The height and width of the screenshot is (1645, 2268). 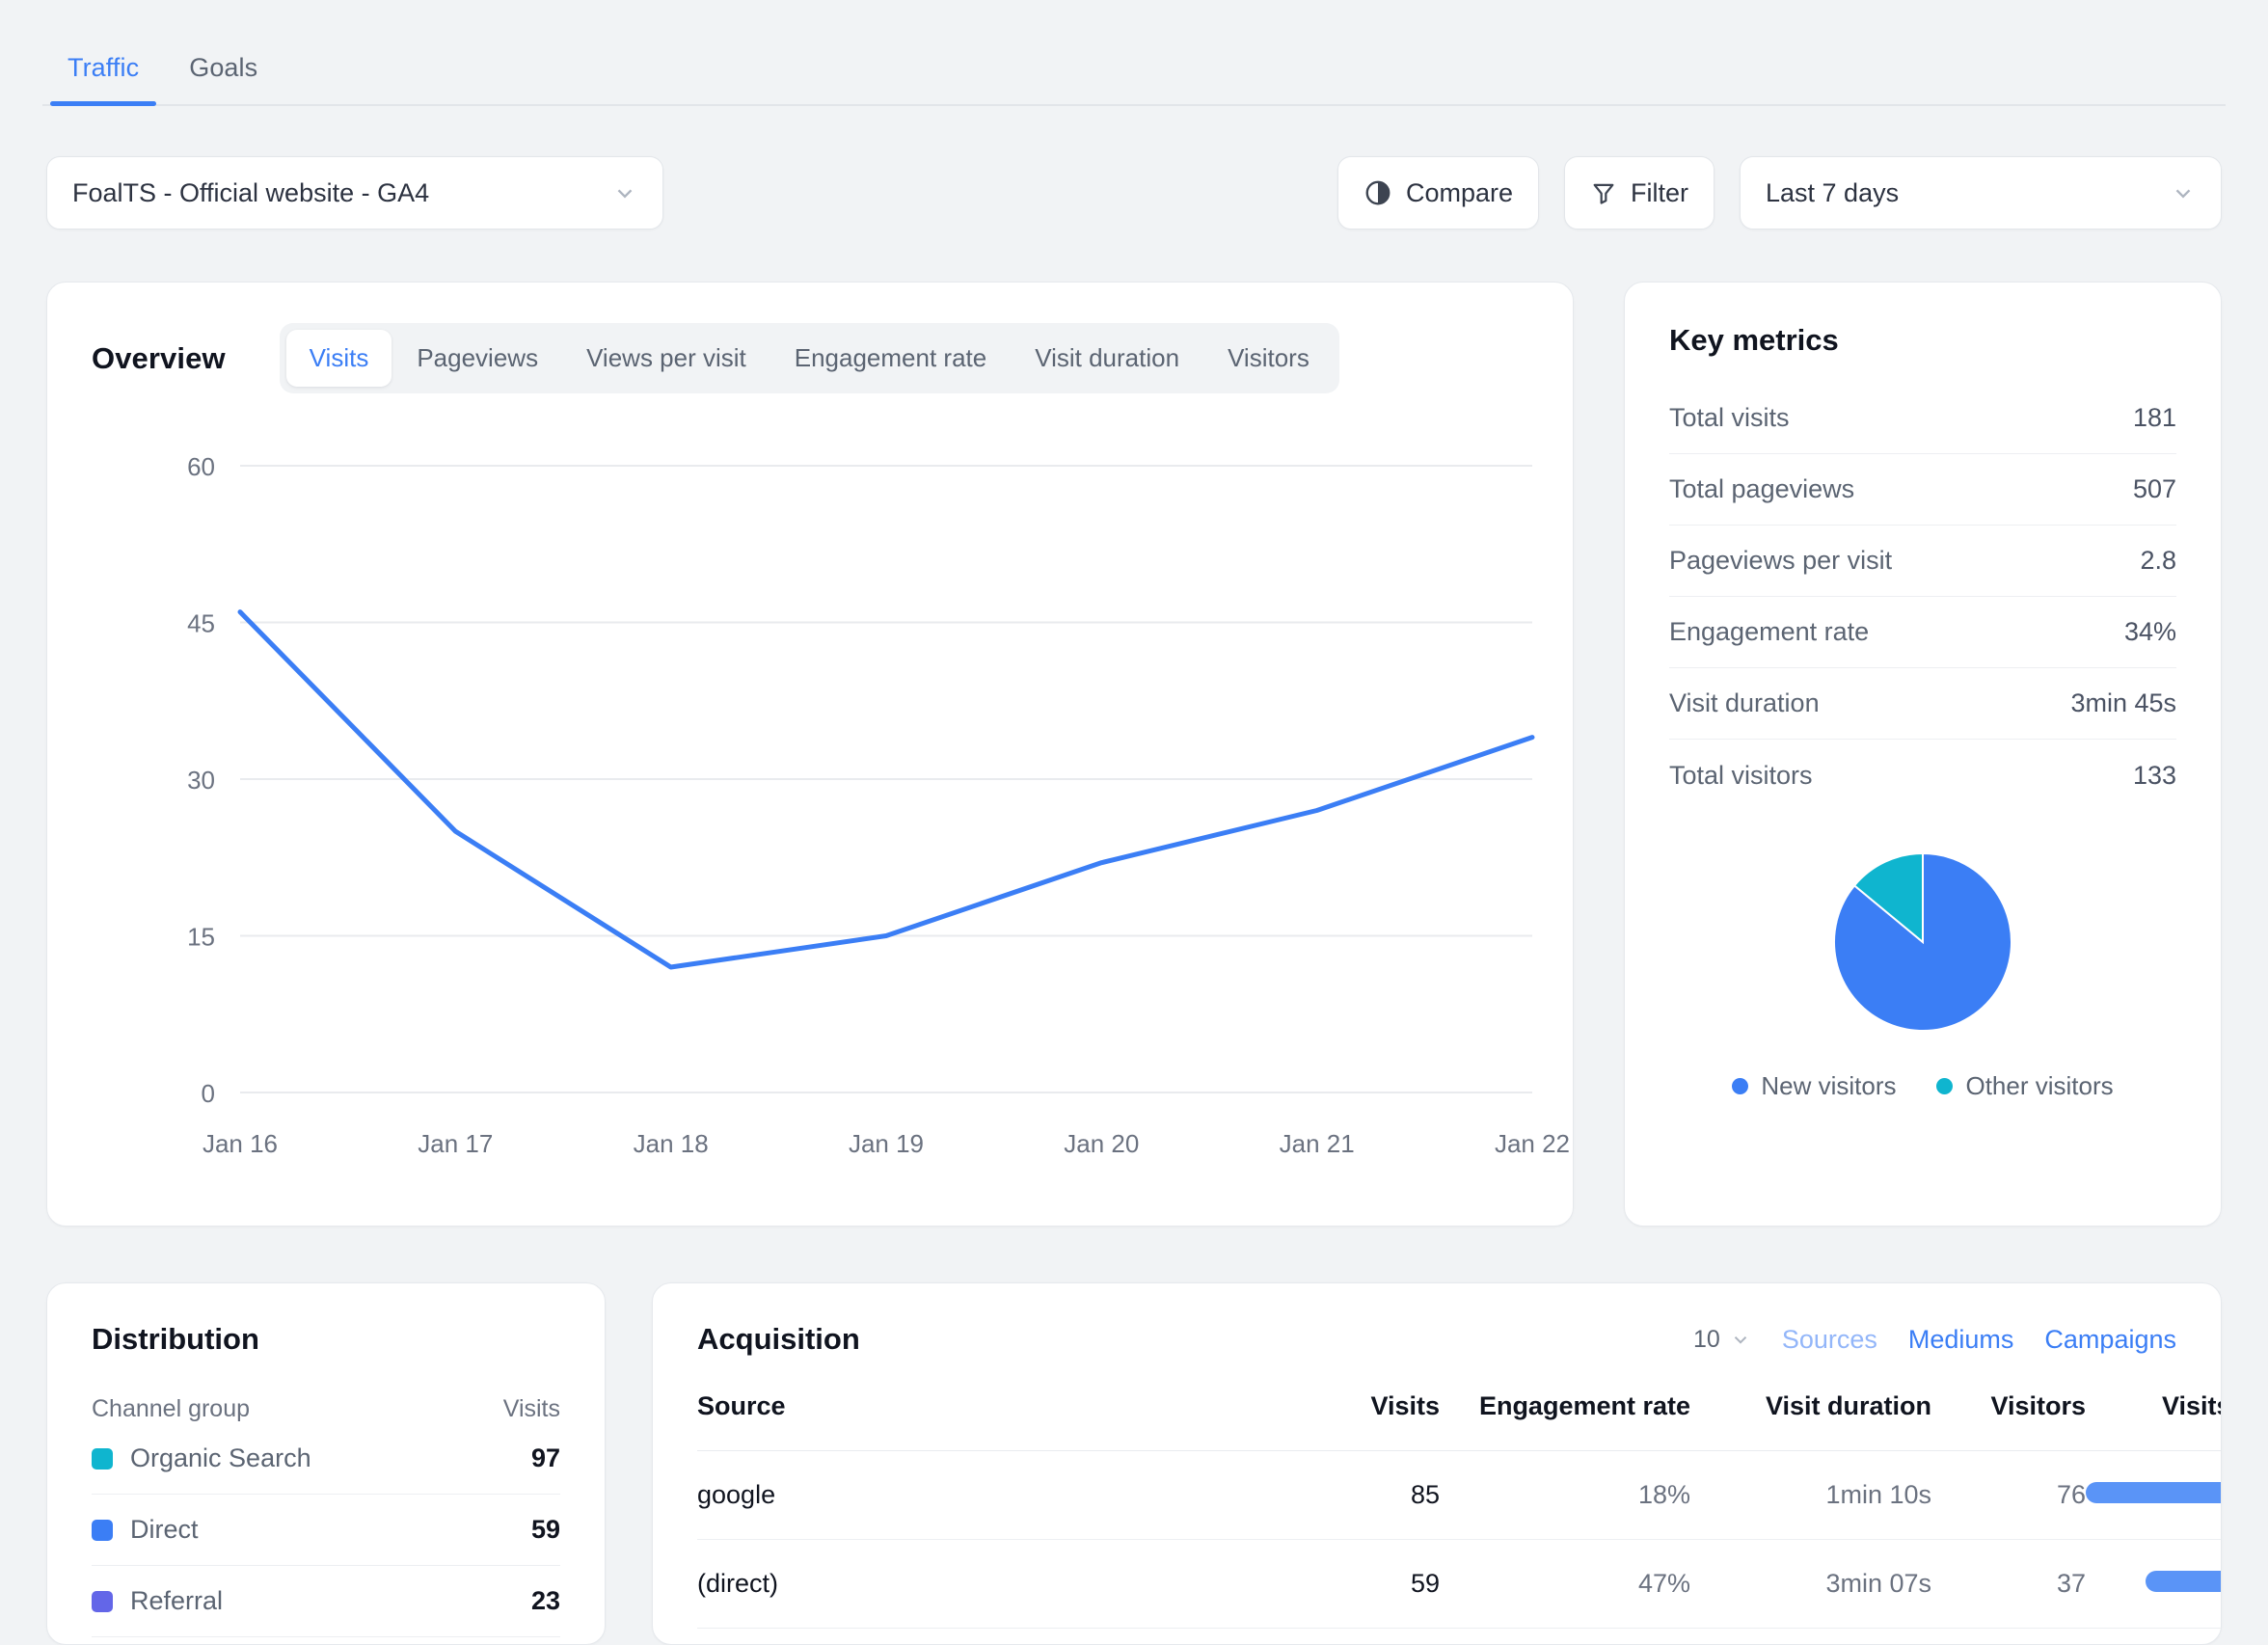 What do you see at coordinates (2110, 1340) in the screenshot?
I see `acquisition-link-campaigns: Campaigns` at bounding box center [2110, 1340].